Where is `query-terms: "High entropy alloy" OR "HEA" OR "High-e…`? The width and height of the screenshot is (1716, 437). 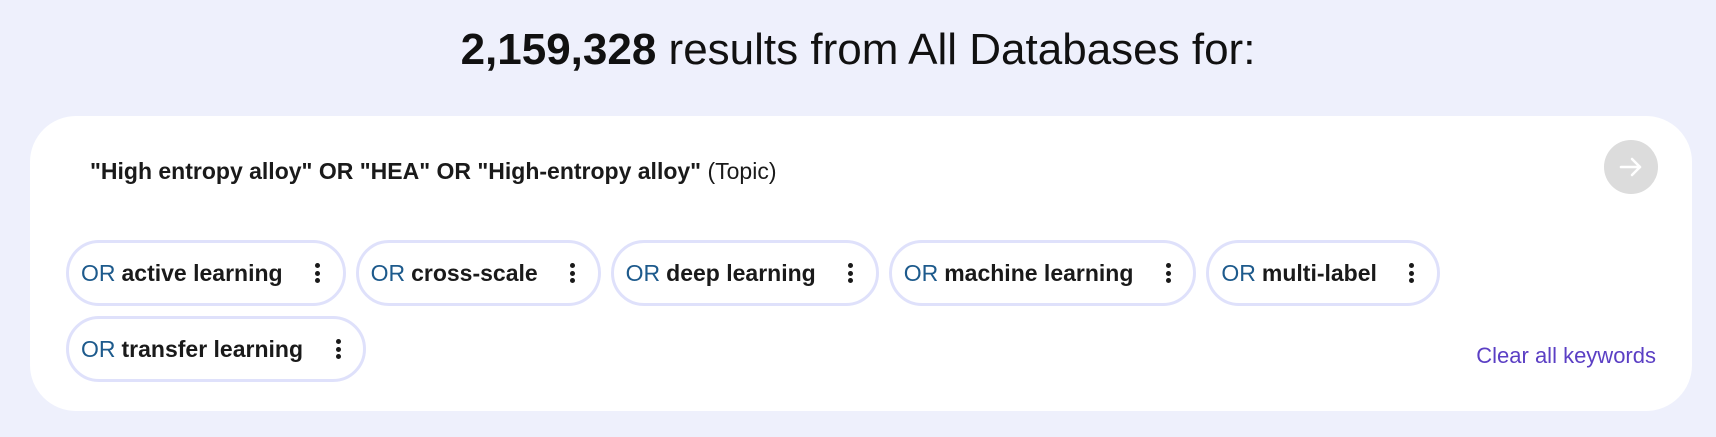
query-terms: "High entropy alloy" OR "HEA" OR "High-e… is located at coordinates (396, 171).